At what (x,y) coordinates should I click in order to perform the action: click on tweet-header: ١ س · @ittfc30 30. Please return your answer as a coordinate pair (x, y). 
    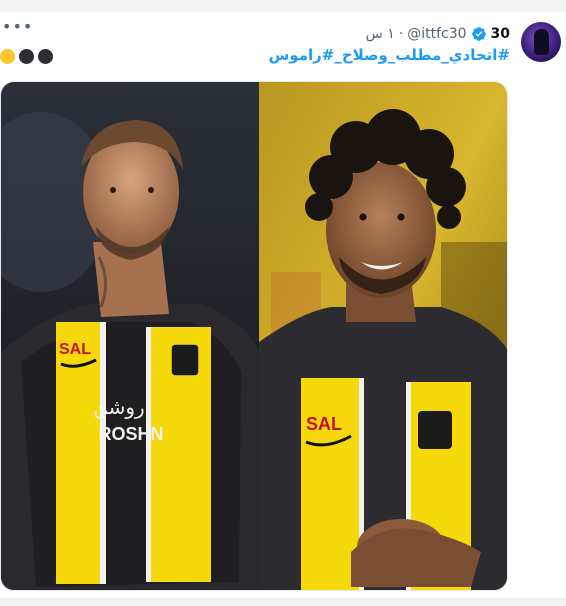
    Looking at the image, I should click on (438, 34).